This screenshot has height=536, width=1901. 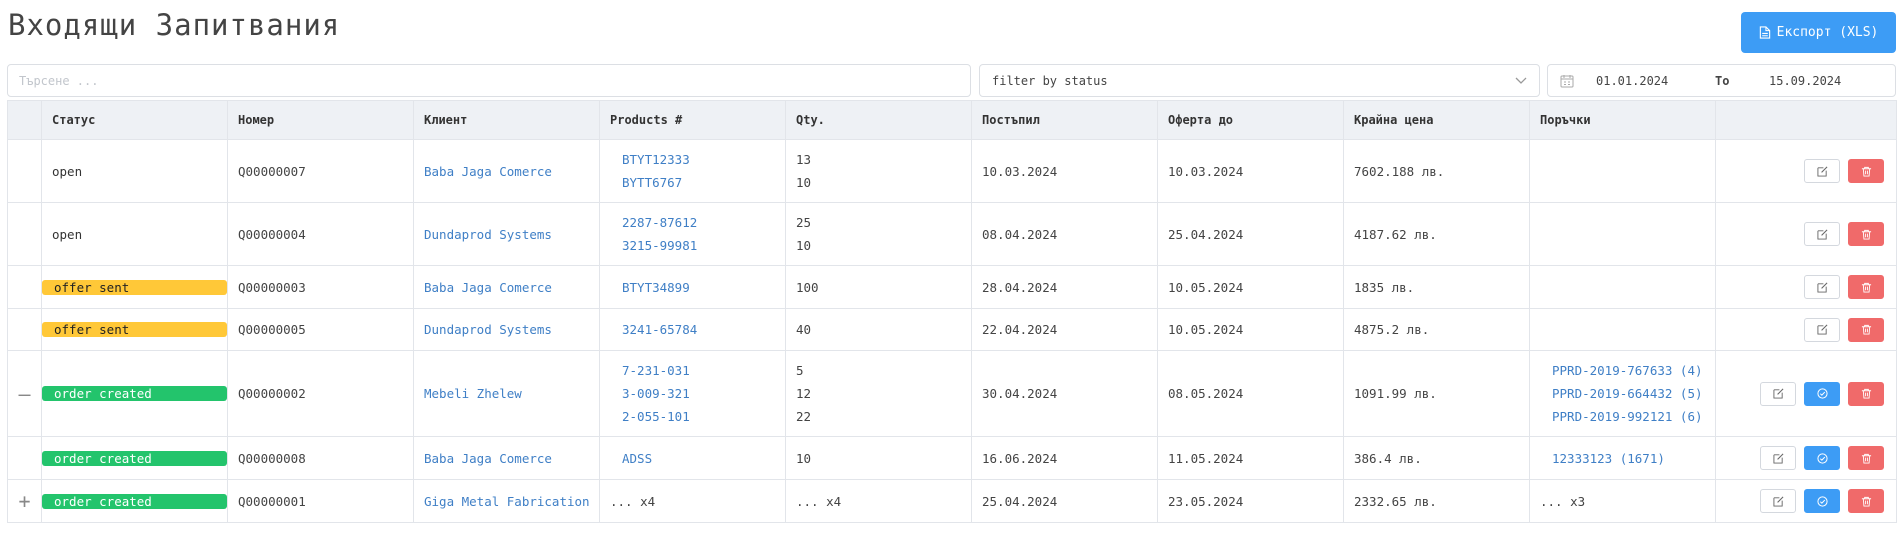 What do you see at coordinates (698, 329) in the screenshot?
I see `product-link: 3241-65784` at bounding box center [698, 329].